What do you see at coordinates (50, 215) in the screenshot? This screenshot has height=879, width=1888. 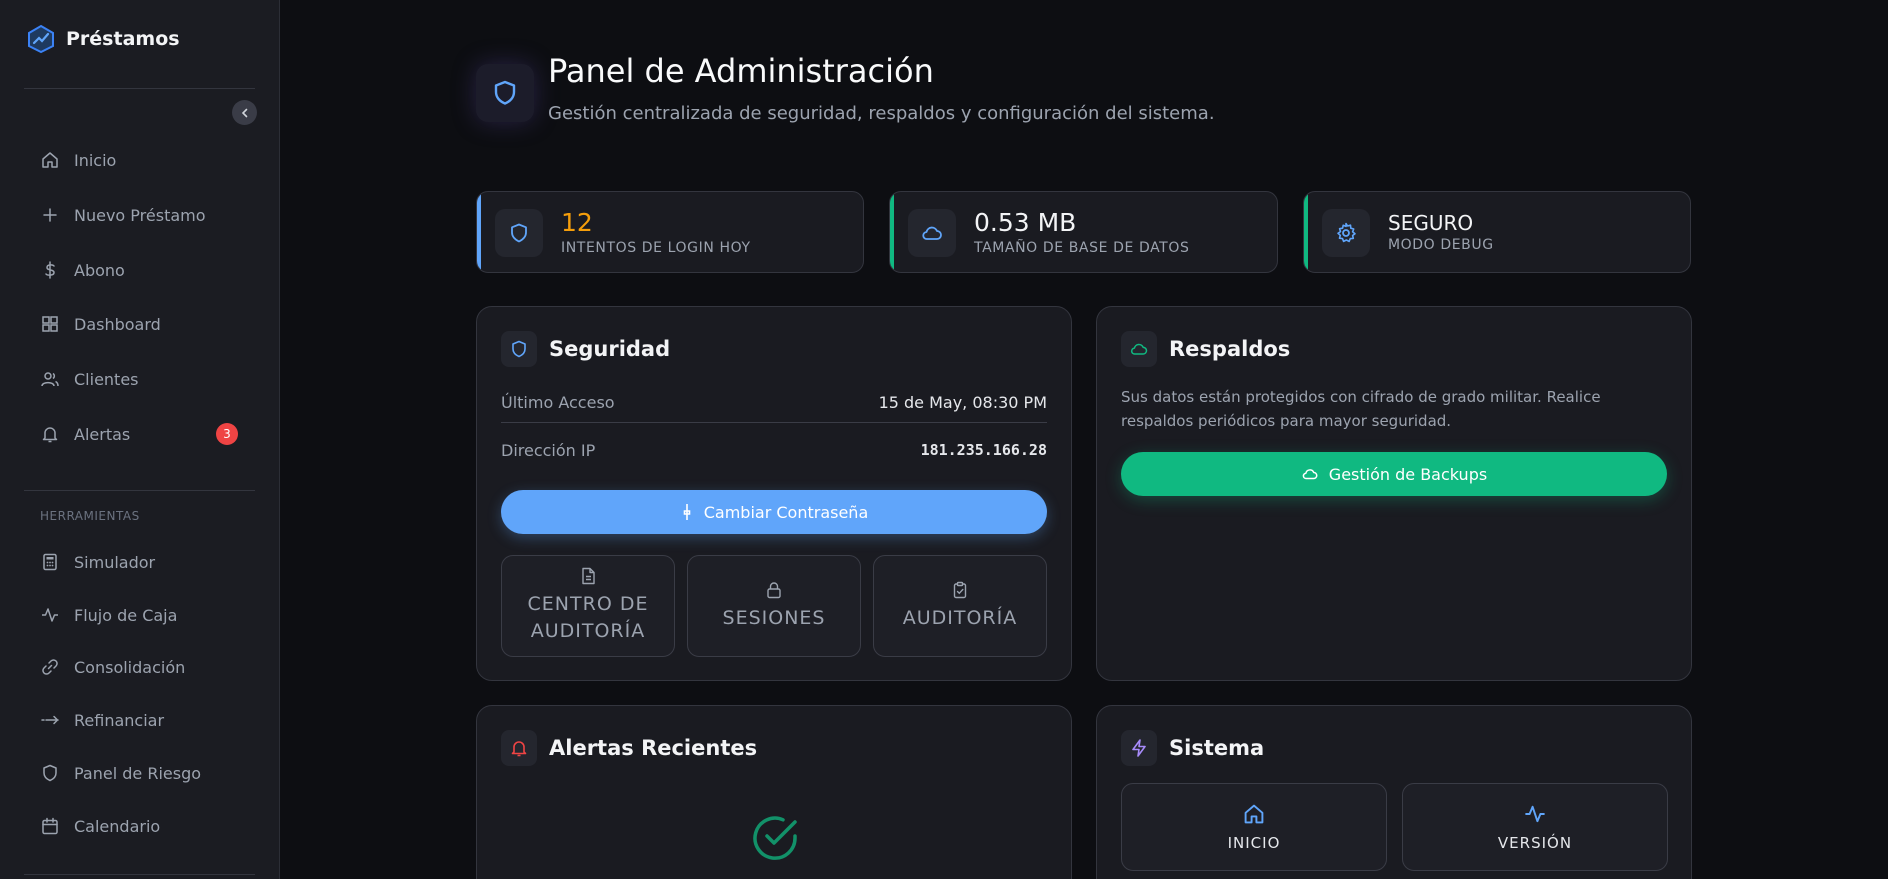 I see `plus-icon` at bounding box center [50, 215].